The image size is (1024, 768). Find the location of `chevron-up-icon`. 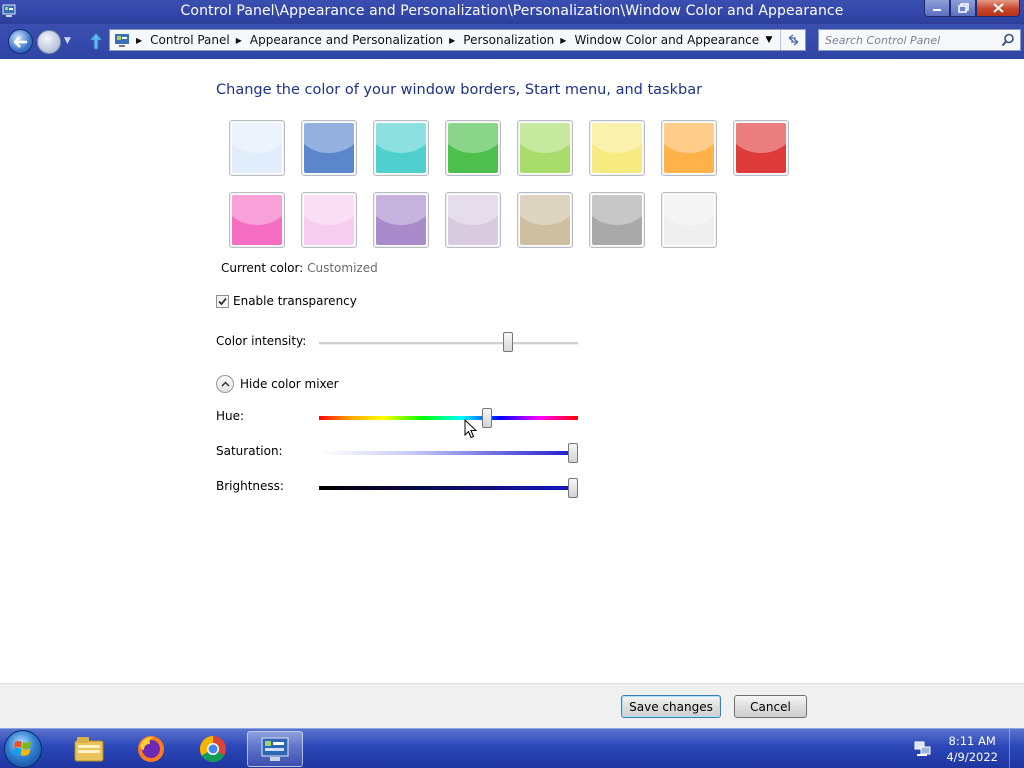

chevron-up-icon is located at coordinates (225, 384).